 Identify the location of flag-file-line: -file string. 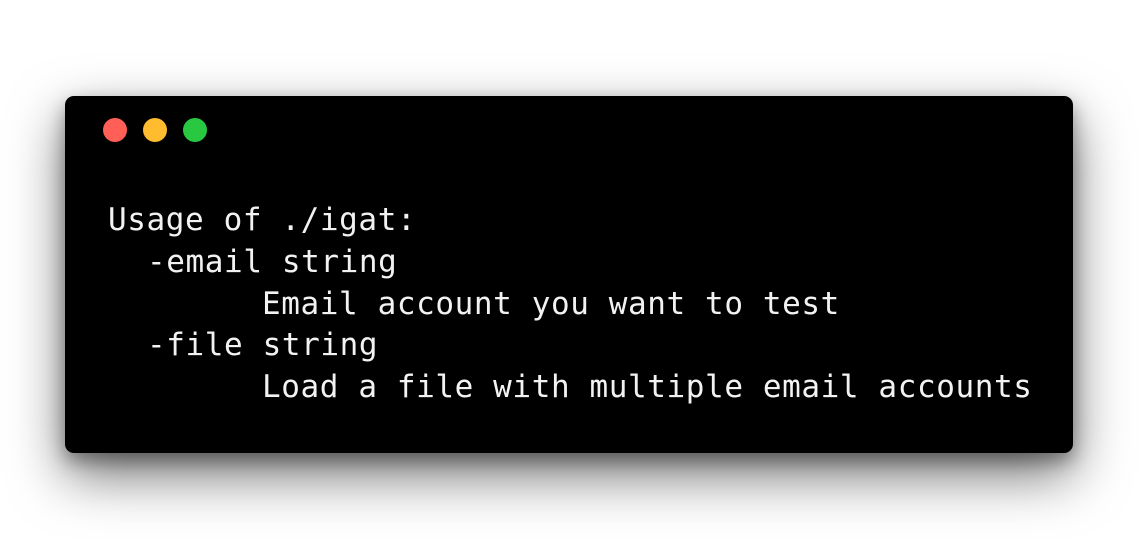
(263, 345).